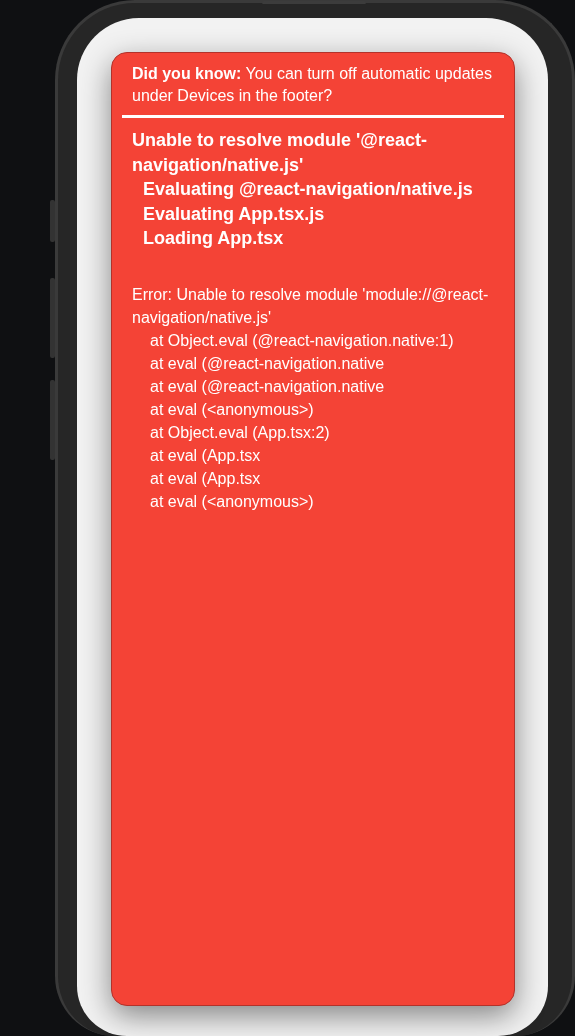 This screenshot has width=575, height=1036. What do you see at coordinates (234, 214) in the screenshot?
I see `trace-line: Evaluating App.tsx.js` at bounding box center [234, 214].